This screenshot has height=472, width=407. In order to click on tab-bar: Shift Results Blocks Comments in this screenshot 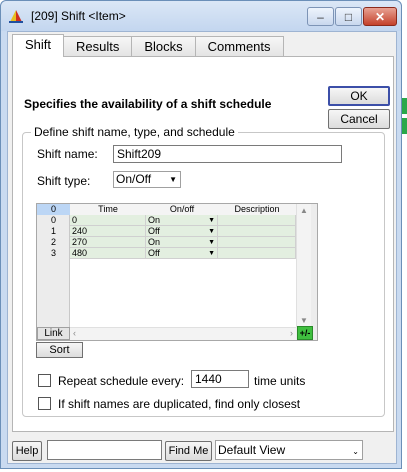, I will do `click(148, 45)`.